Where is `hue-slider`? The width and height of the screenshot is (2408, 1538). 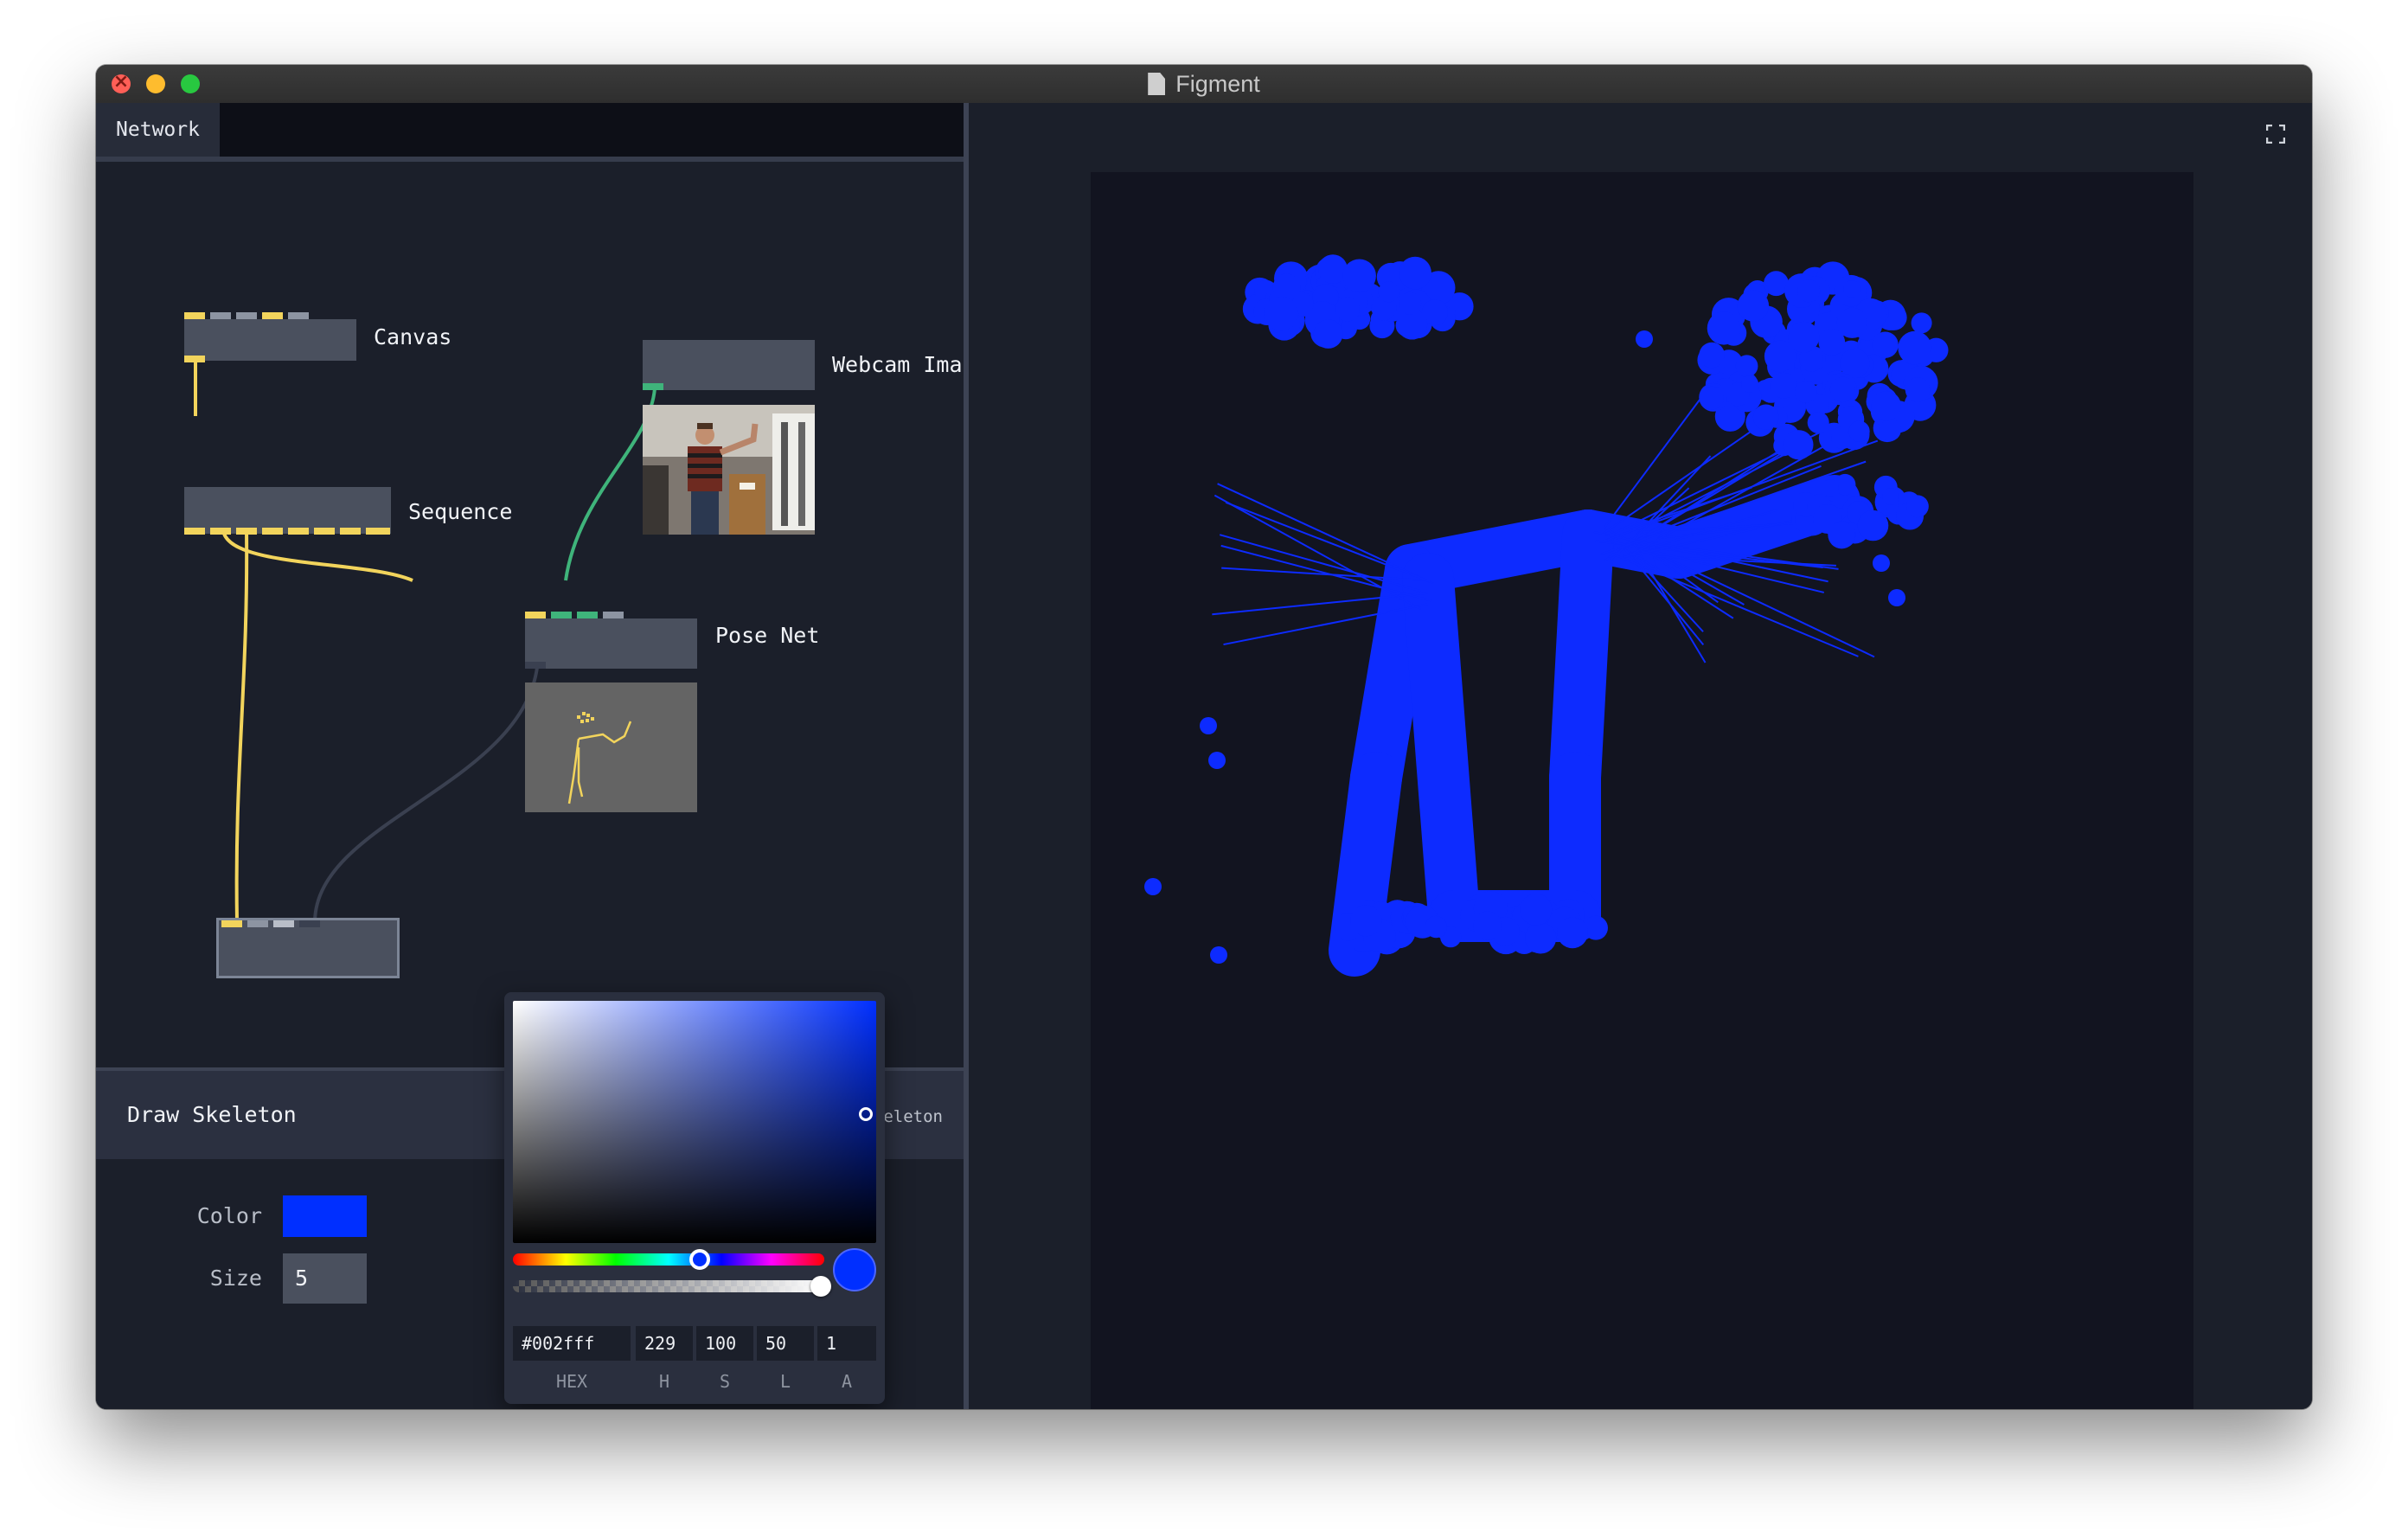 hue-slider is located at coordinates (668, 1259).